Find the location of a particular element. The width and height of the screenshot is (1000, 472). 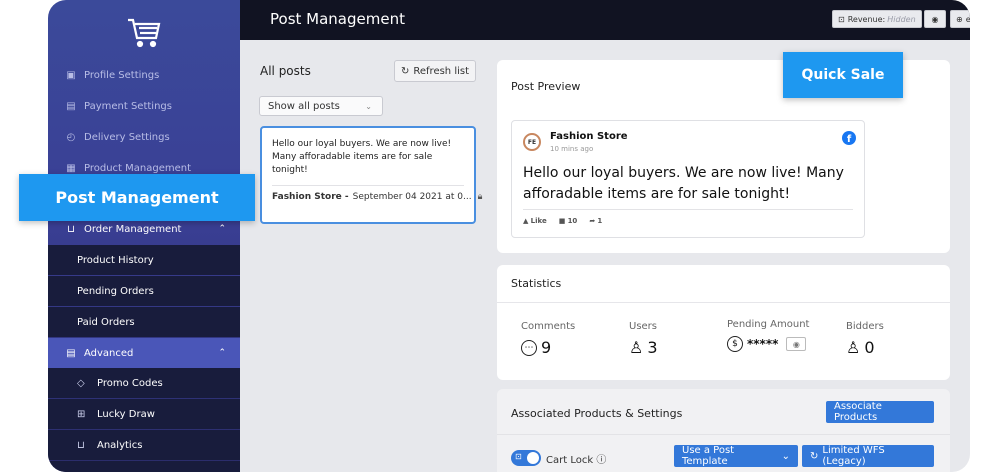

like-label: Like is located at coordinates (538, 221).